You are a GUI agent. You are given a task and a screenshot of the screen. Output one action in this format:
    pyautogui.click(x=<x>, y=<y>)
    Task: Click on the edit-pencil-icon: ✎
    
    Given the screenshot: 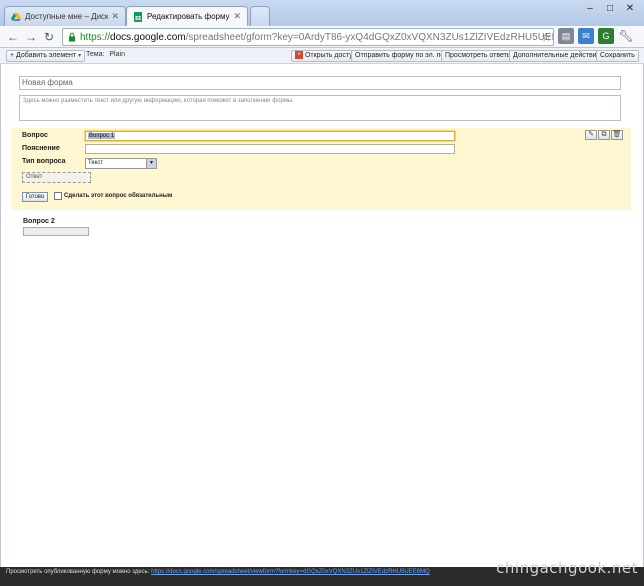 What is the action you would take?
    pyautogui.click(x=591, y=135)
    